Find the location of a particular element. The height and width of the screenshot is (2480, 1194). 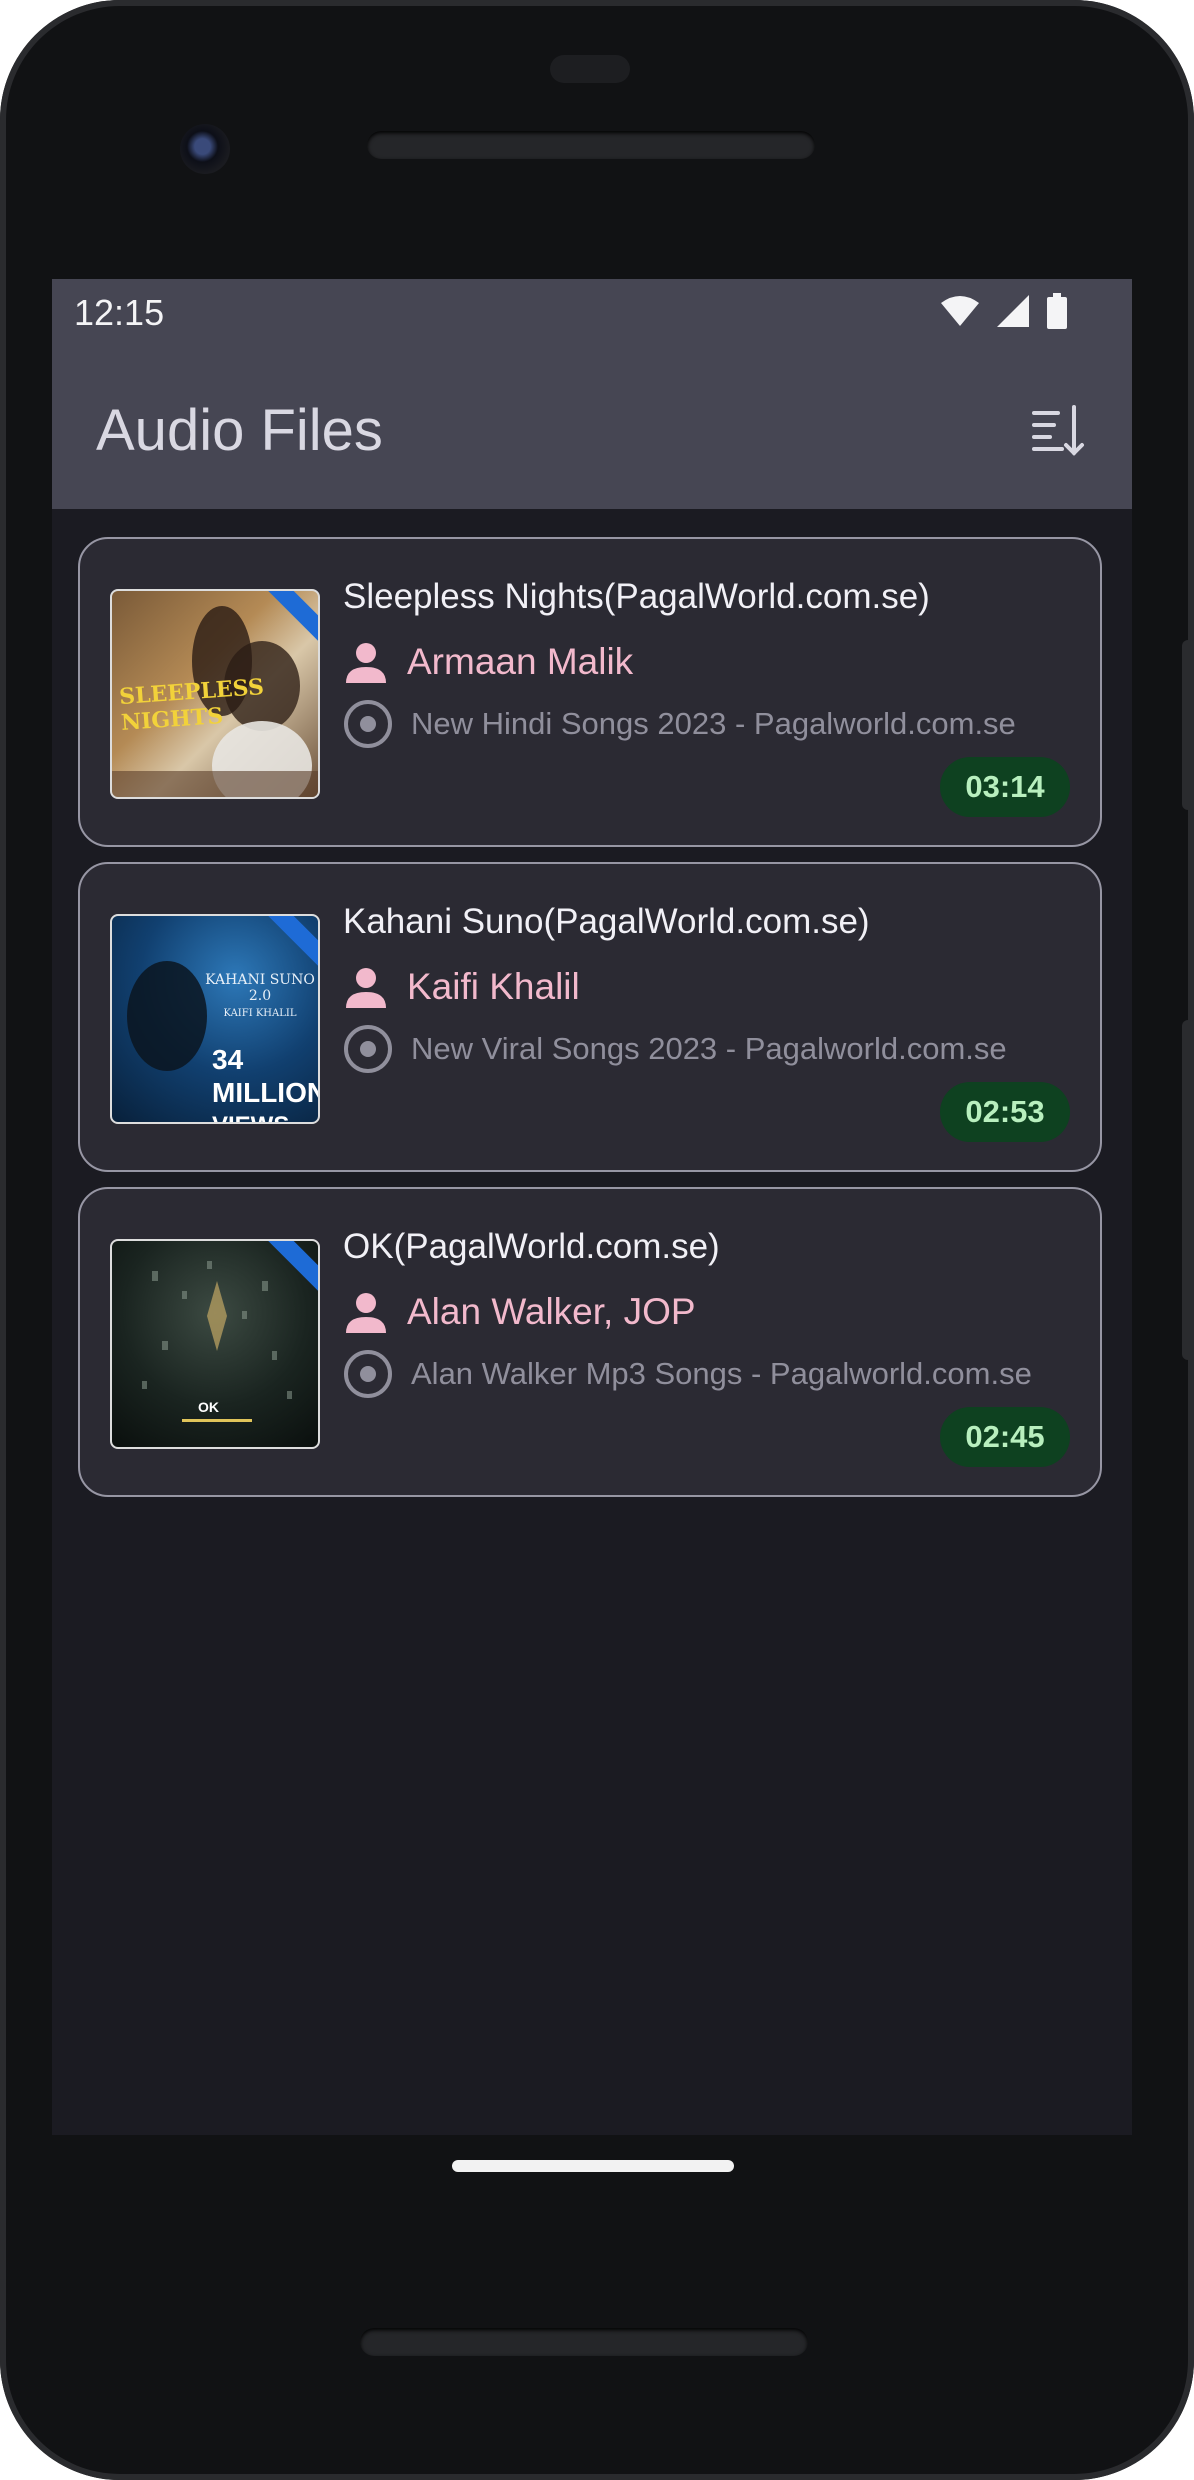

song-title: Kahani Suno(PagalWorld.com.se) is located at coordinates (606, 921).